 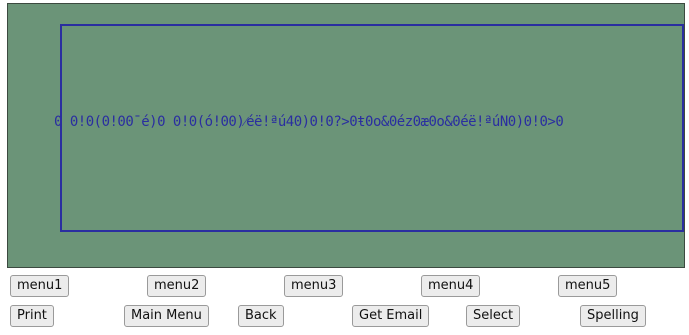 What do you see at coordinates (40, 286) in the screenshot?
I see `menu1-button: menu1` at bounding box center [40, 286].